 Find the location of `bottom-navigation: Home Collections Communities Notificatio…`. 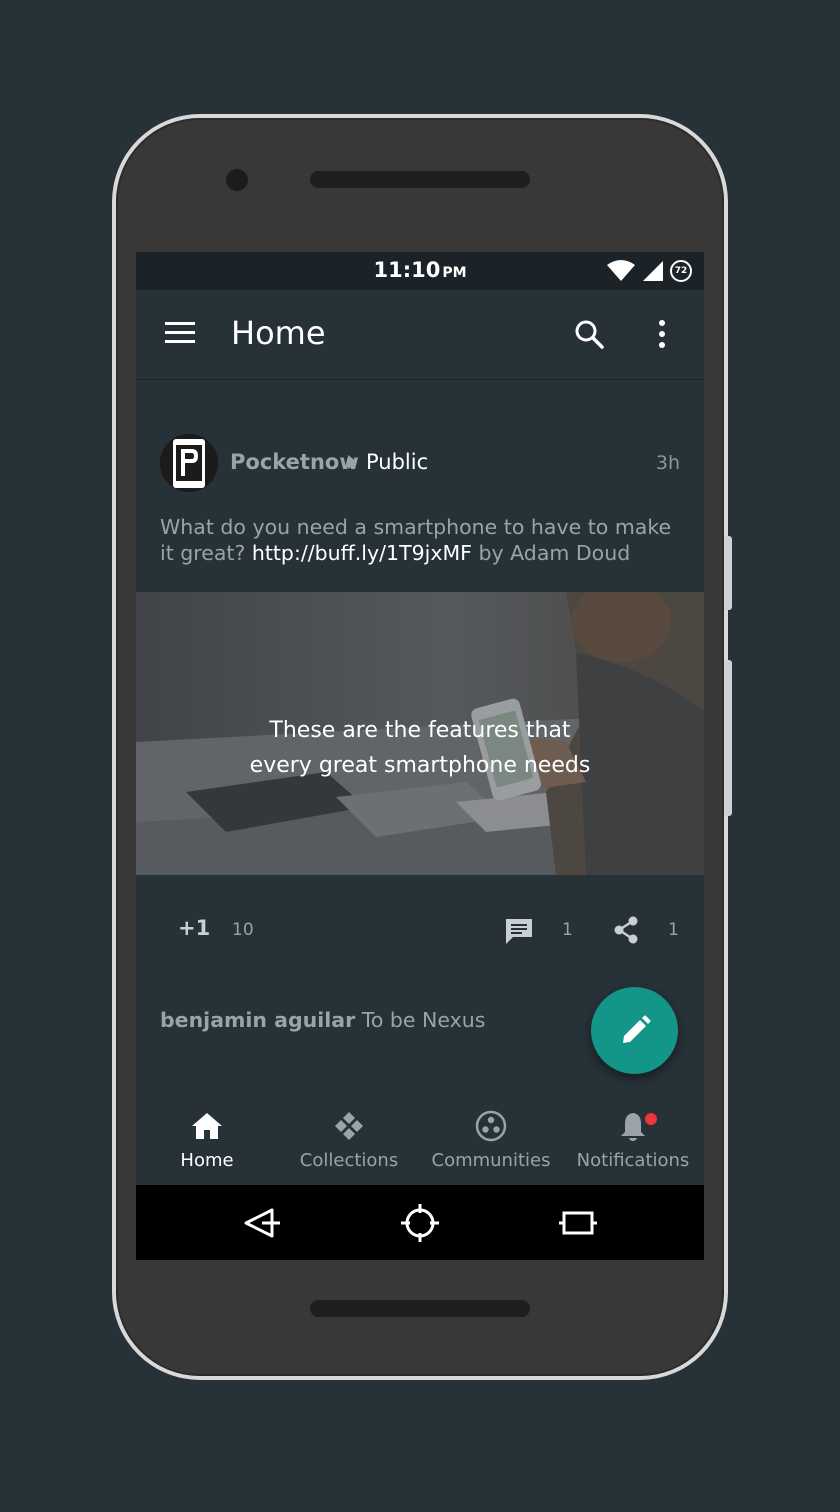

bottom-navigation: Home Collections Communities Notificatio… is located at coordinates (420, 1142).